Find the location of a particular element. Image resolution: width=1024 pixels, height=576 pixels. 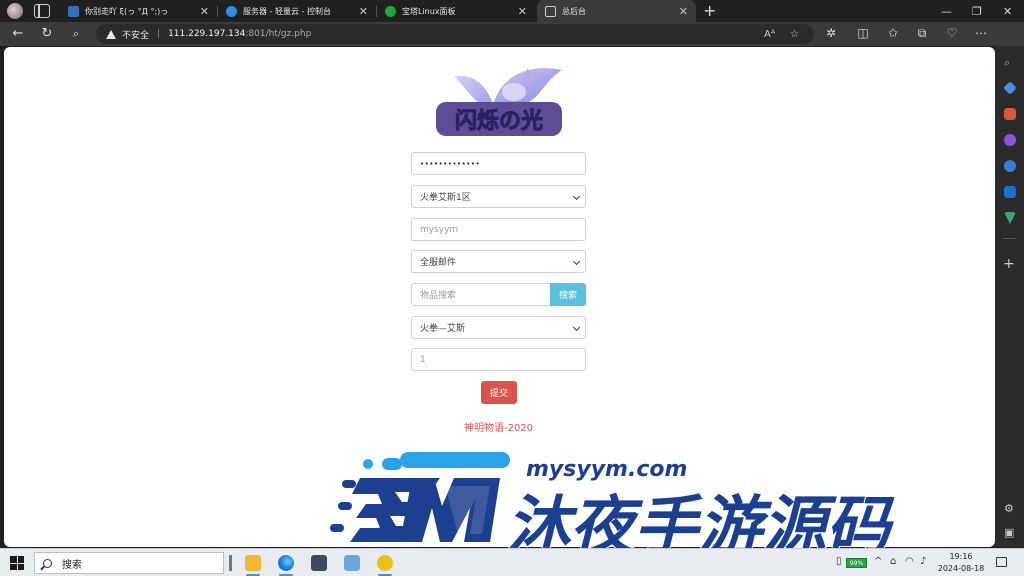

mail-type-select: 全服邮件 is located at coordinates (498, 261).